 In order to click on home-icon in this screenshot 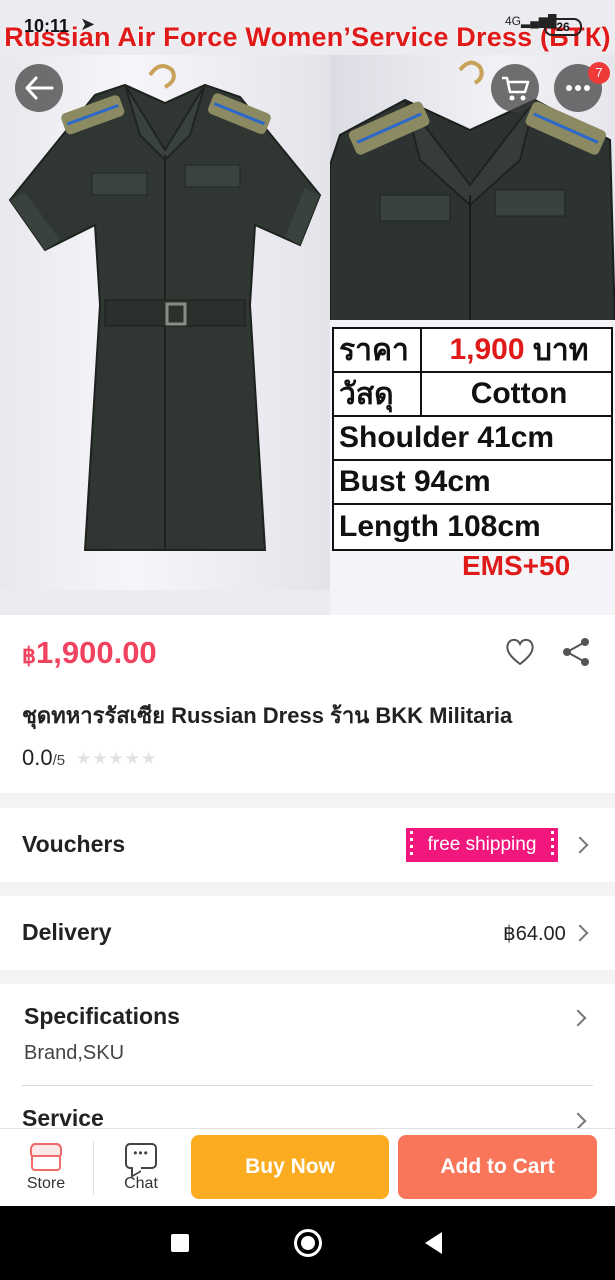, I will do `click(308, 1243)`.